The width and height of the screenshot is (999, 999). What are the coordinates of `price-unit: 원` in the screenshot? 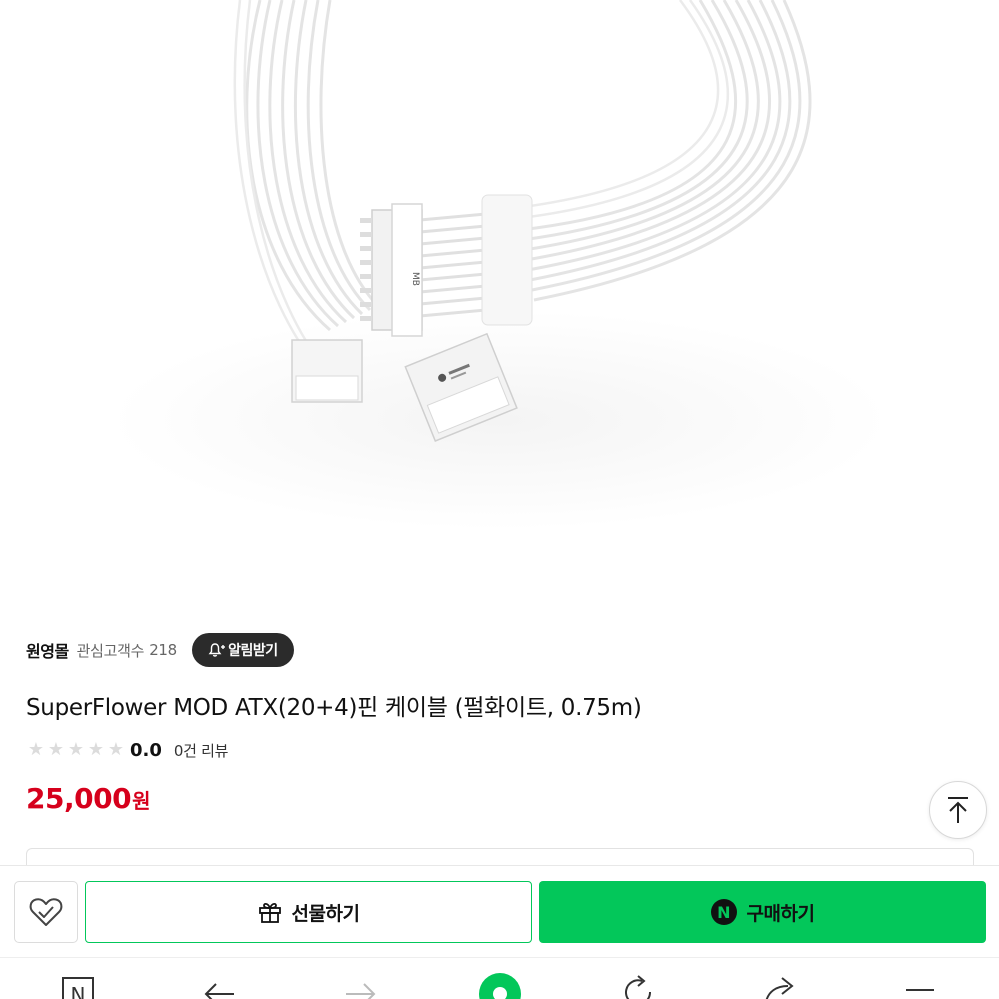 It's located at (141, 801).